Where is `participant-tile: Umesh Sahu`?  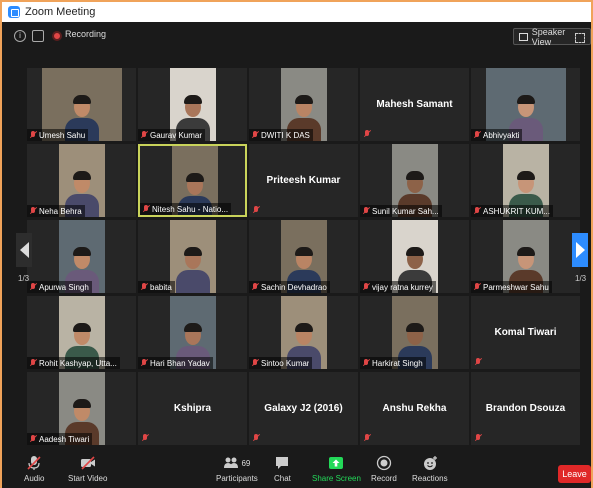
participant-tile: Umesh Sahu is located at coordinates (81, 104).